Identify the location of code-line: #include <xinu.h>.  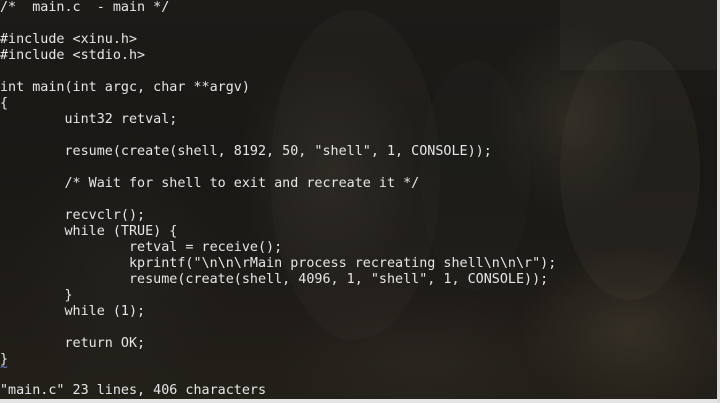
(69, 39).